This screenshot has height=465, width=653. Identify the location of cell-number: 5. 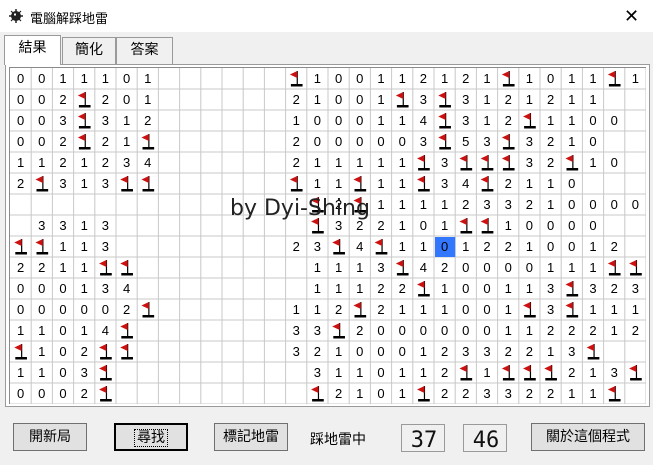
(465, 141).